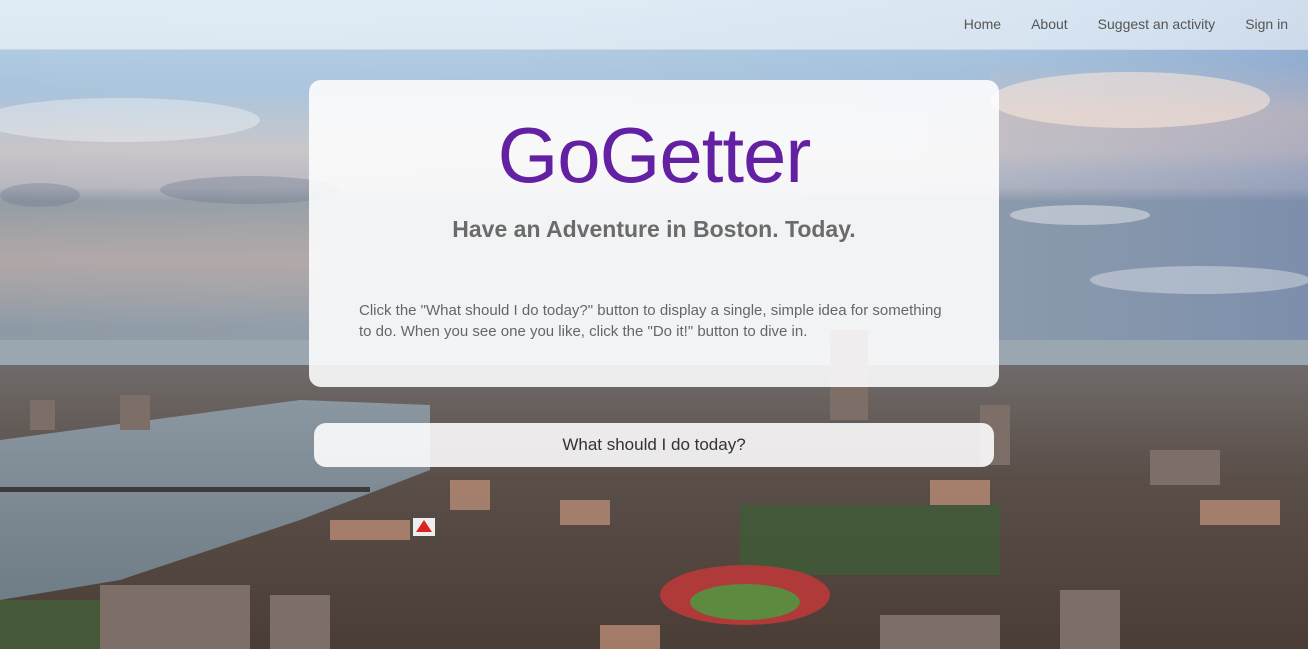  Describe the element at coordinates (654, 155) in the screenshot. I see `brand-title: GoGetter` at that location.